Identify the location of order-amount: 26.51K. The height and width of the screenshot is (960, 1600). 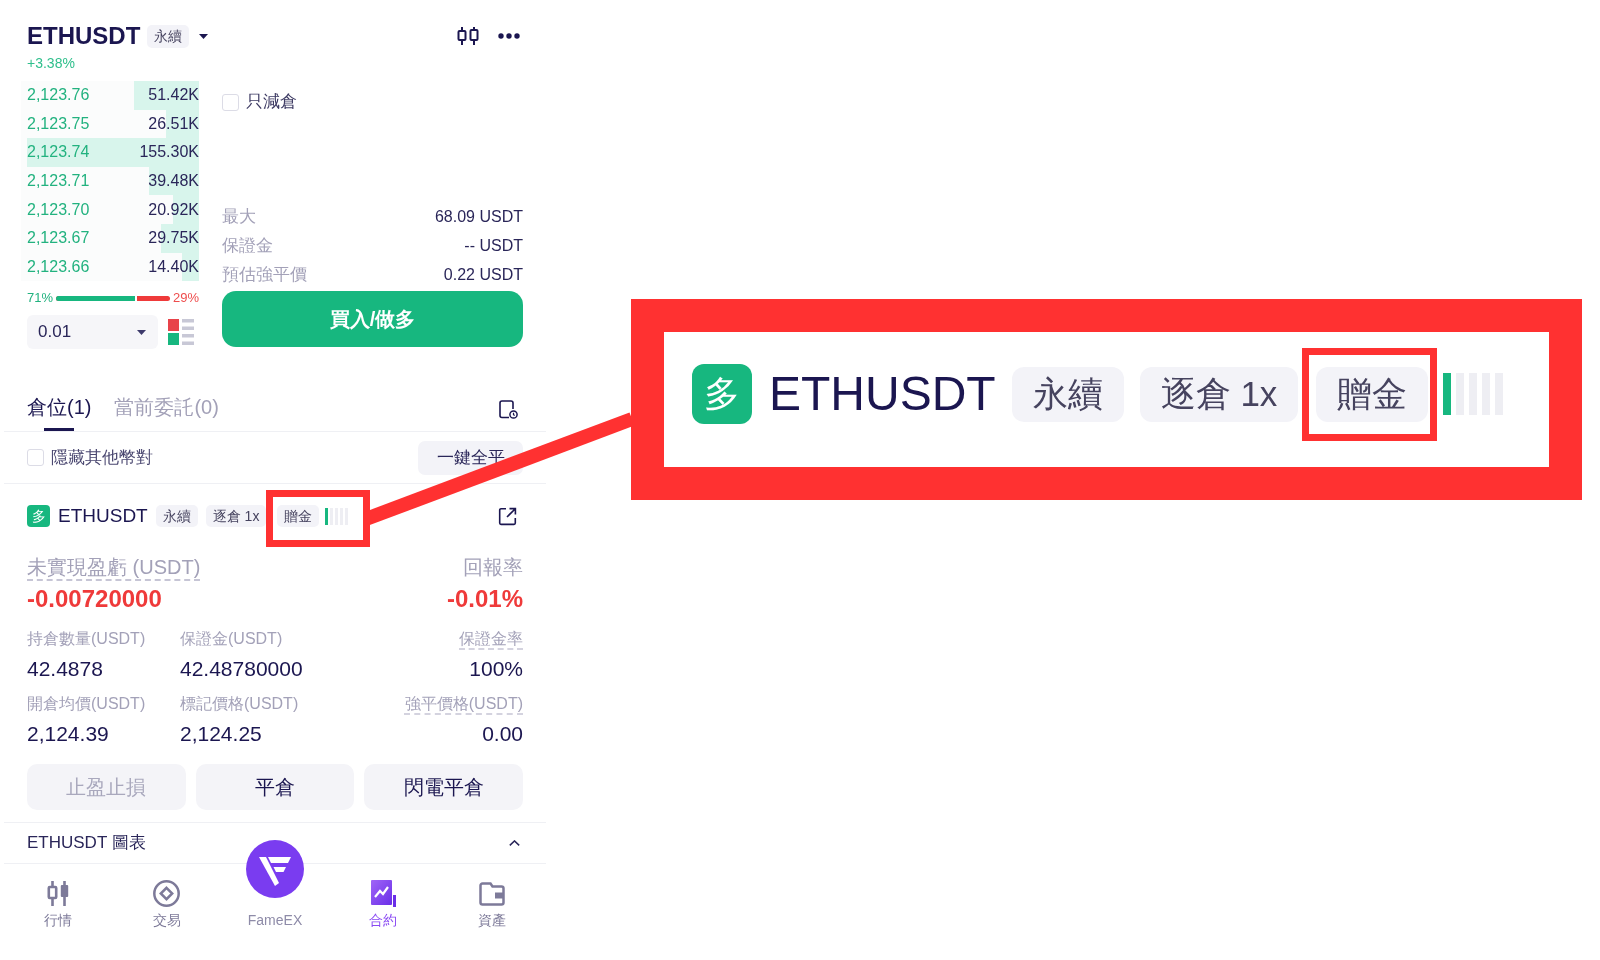
(173, 123).